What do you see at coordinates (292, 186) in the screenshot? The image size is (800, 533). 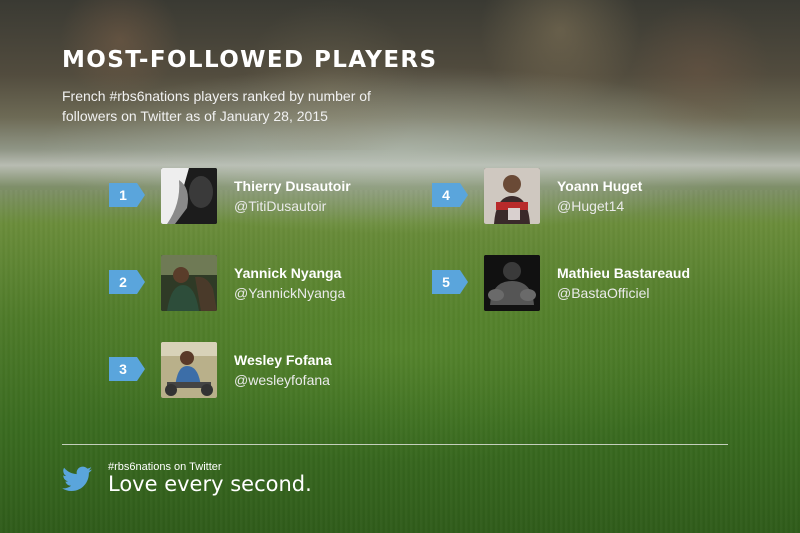 I see `player-name: Thierry Dusautoir` at bounding box center [292, 186].